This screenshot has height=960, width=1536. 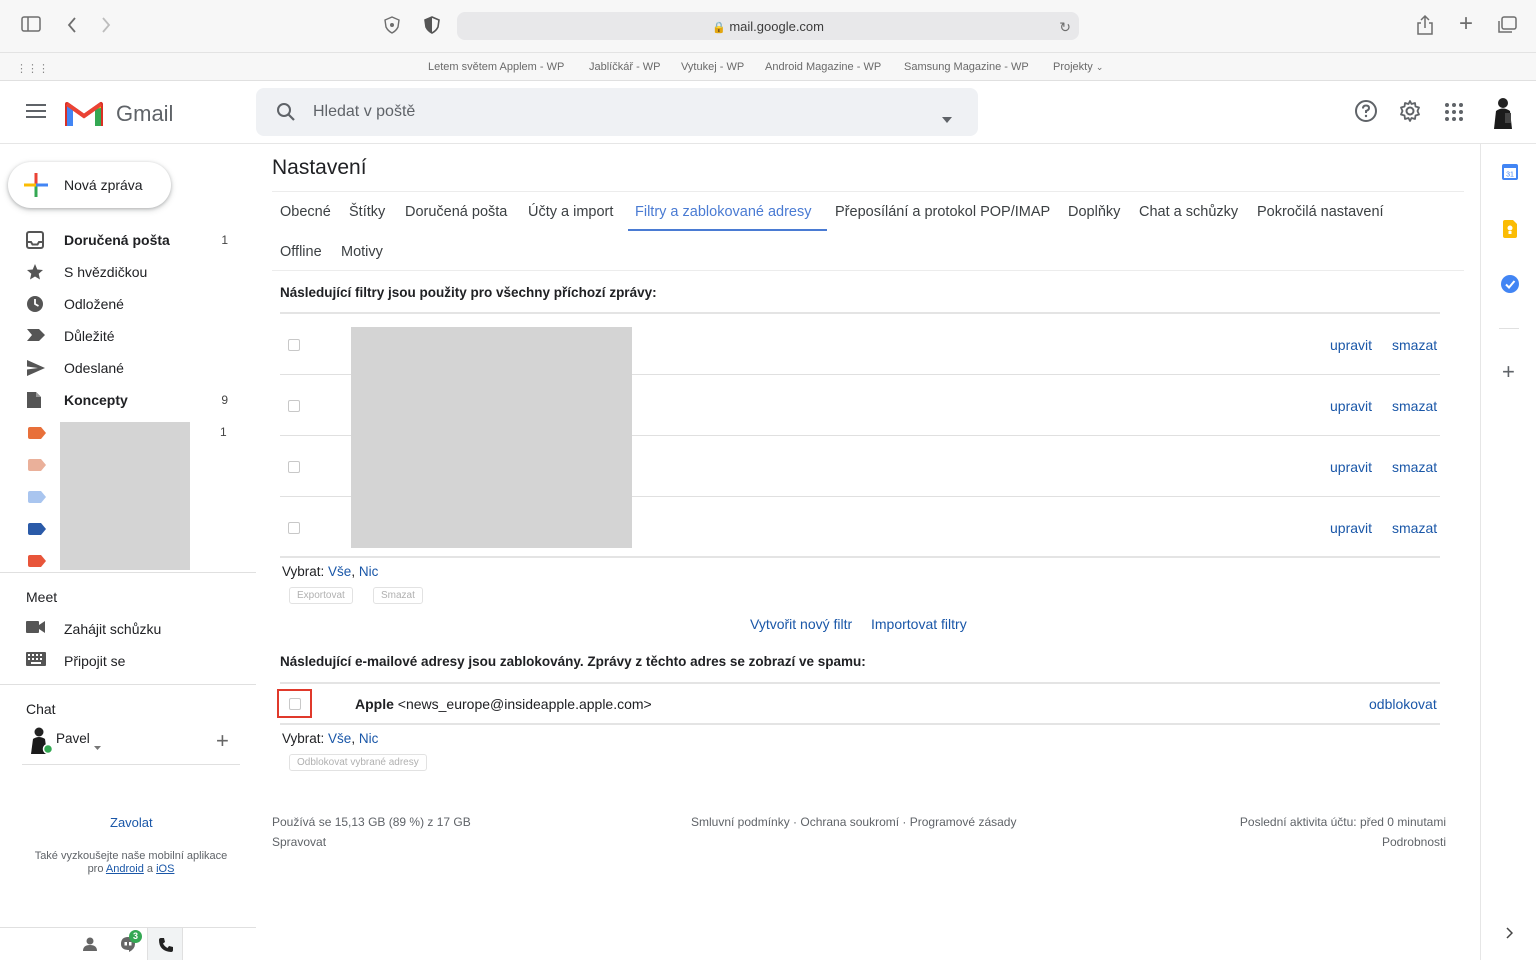 What do you see at coordinates (224, 240) in the screenshot?
I see `unread-count: 1` at bounding box center [224, 240].